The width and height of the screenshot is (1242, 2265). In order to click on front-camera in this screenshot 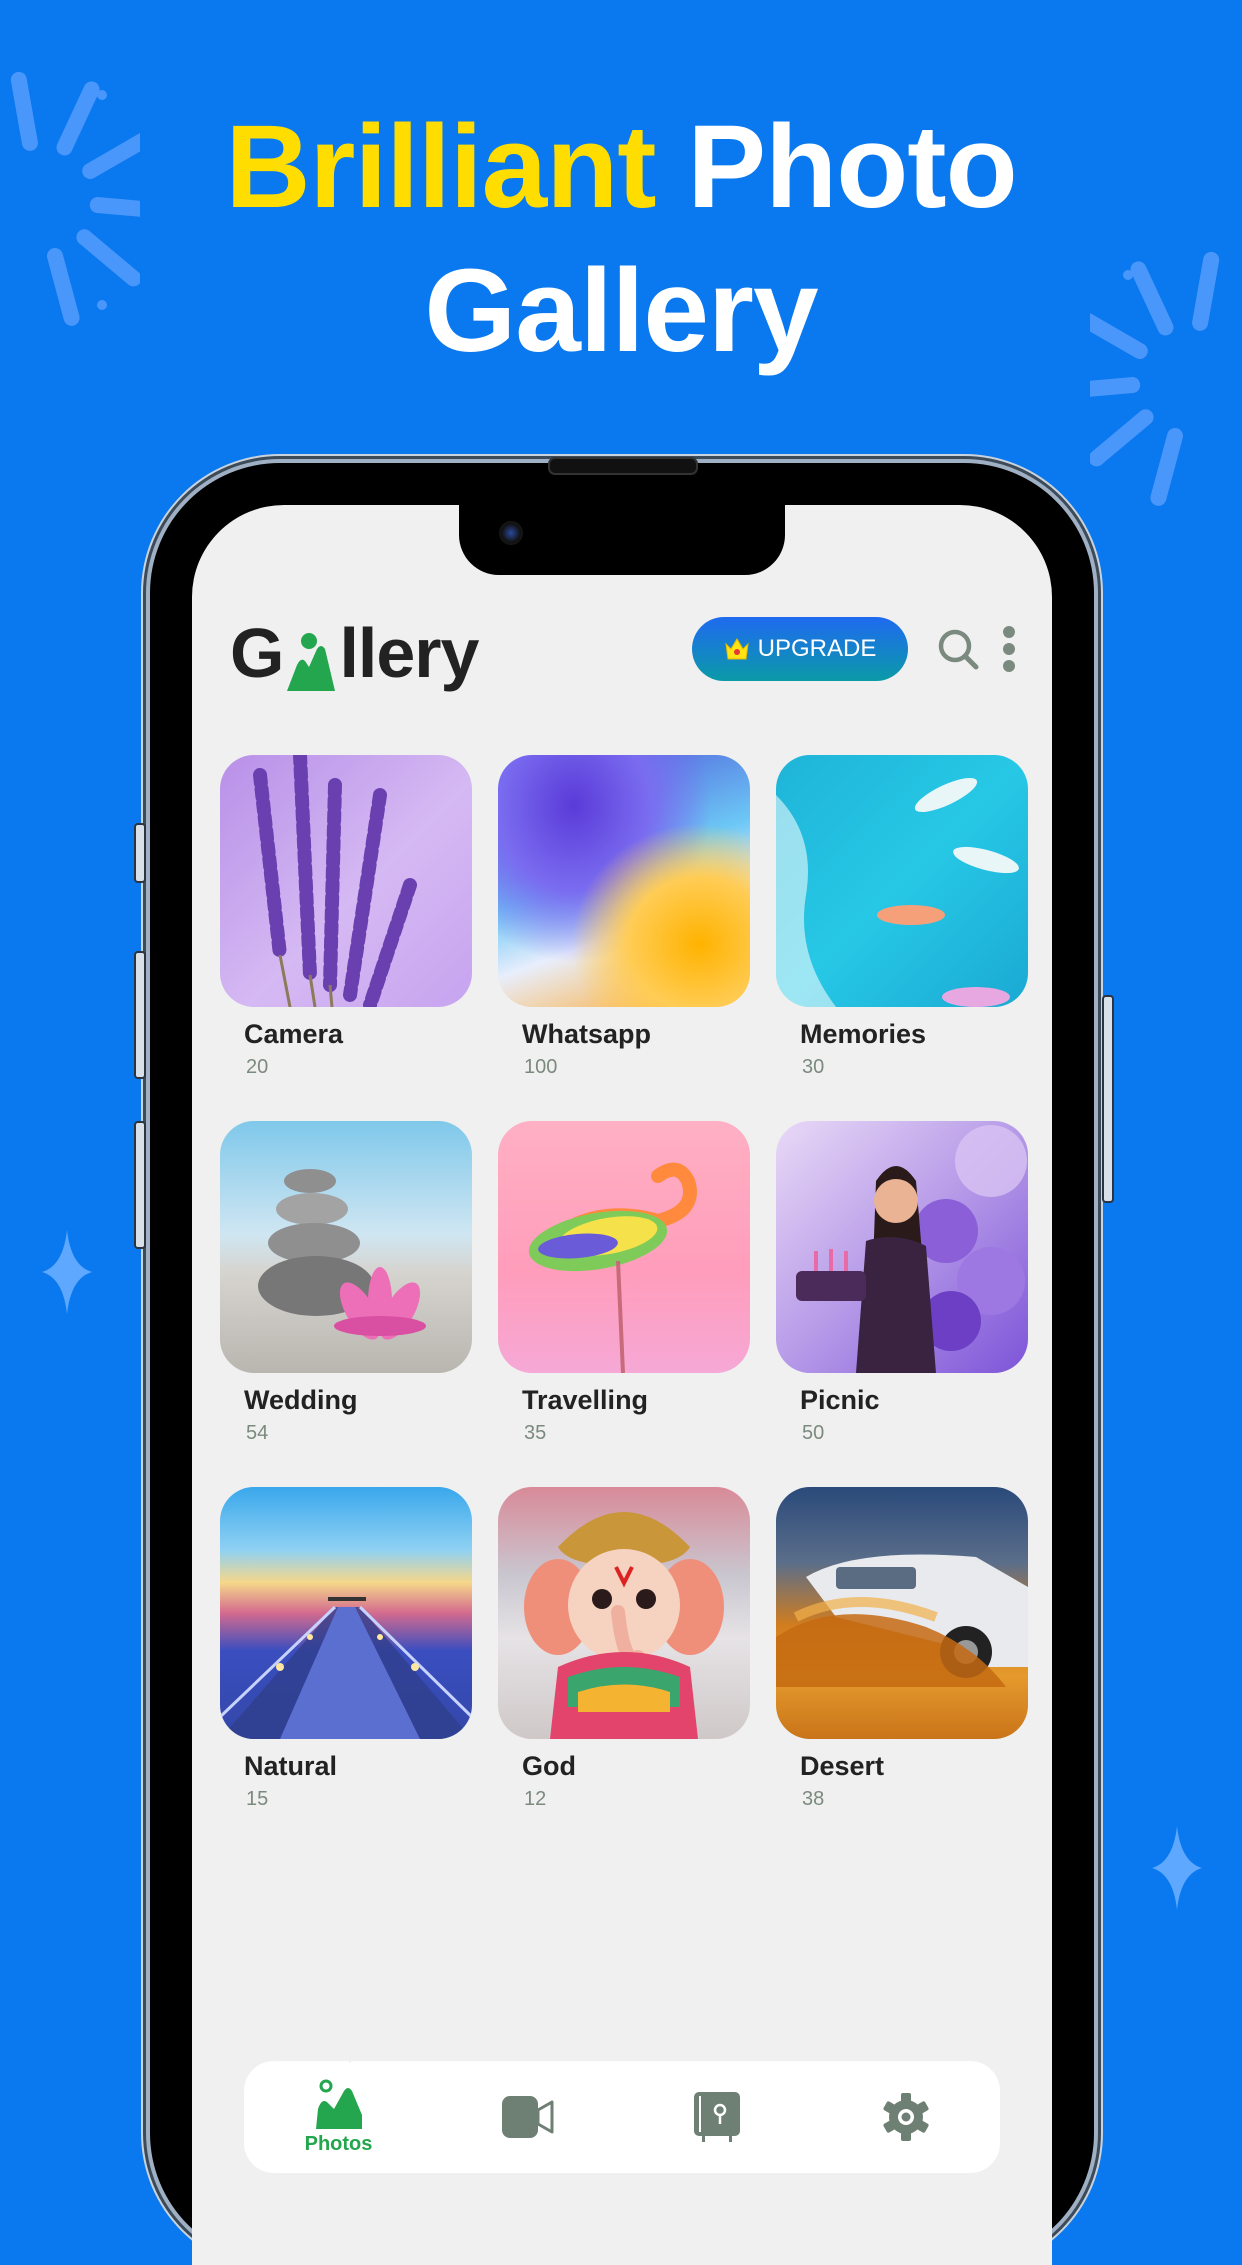, I will do `click(511, 533)`.